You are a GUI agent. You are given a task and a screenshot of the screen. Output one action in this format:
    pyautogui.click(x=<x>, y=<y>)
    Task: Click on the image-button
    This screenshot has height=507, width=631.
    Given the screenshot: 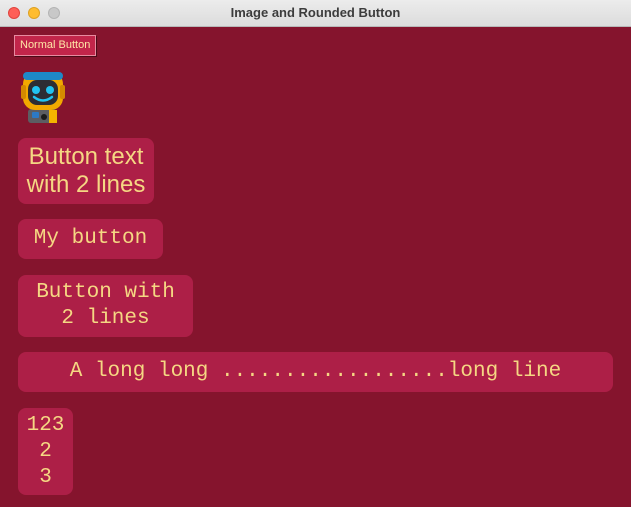 What is the action you would take?
    pyautogui.click(x=44, y=95)
    